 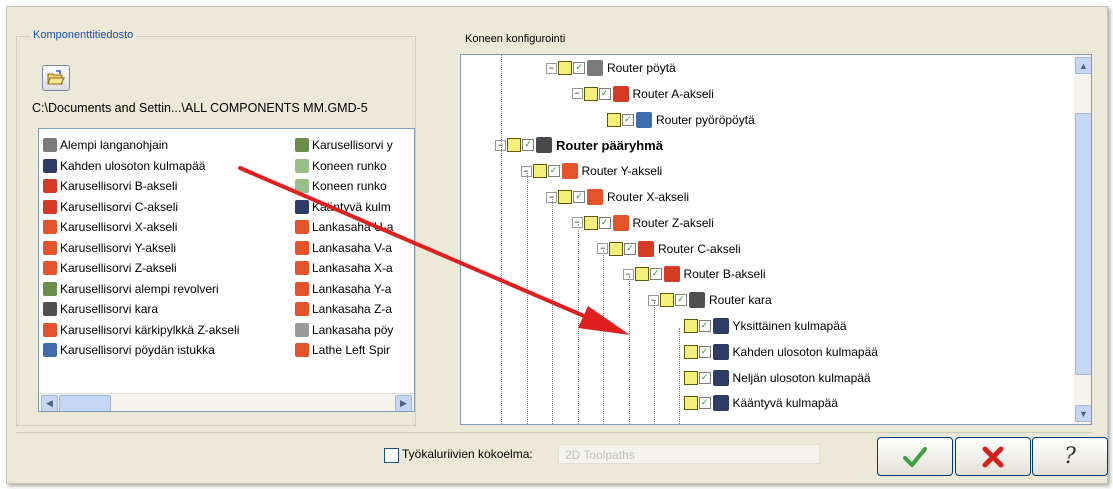 What do you see at coordinates (434, 250) in the screenshot?
I see `annotation-arrow-icon` at bounding box center [434, 250].